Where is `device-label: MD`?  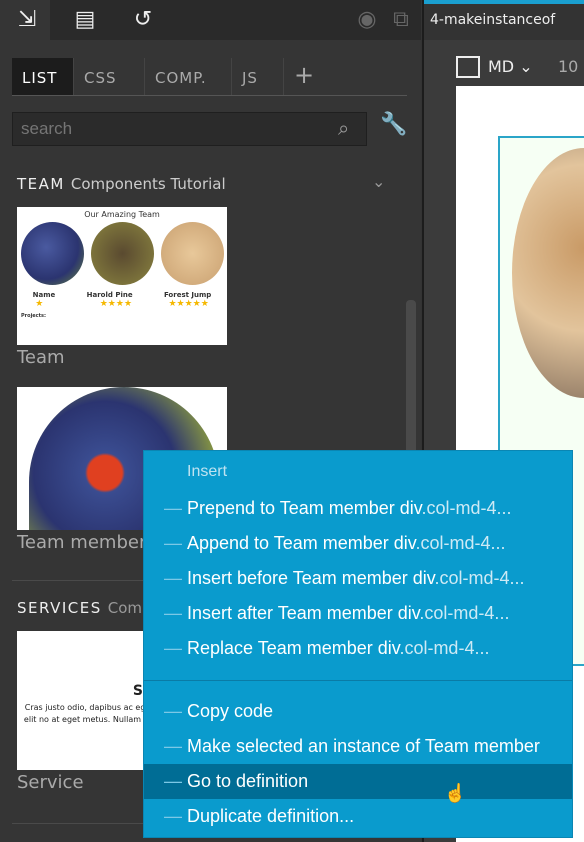
device-label: MD is located at coordinates (501, 66).